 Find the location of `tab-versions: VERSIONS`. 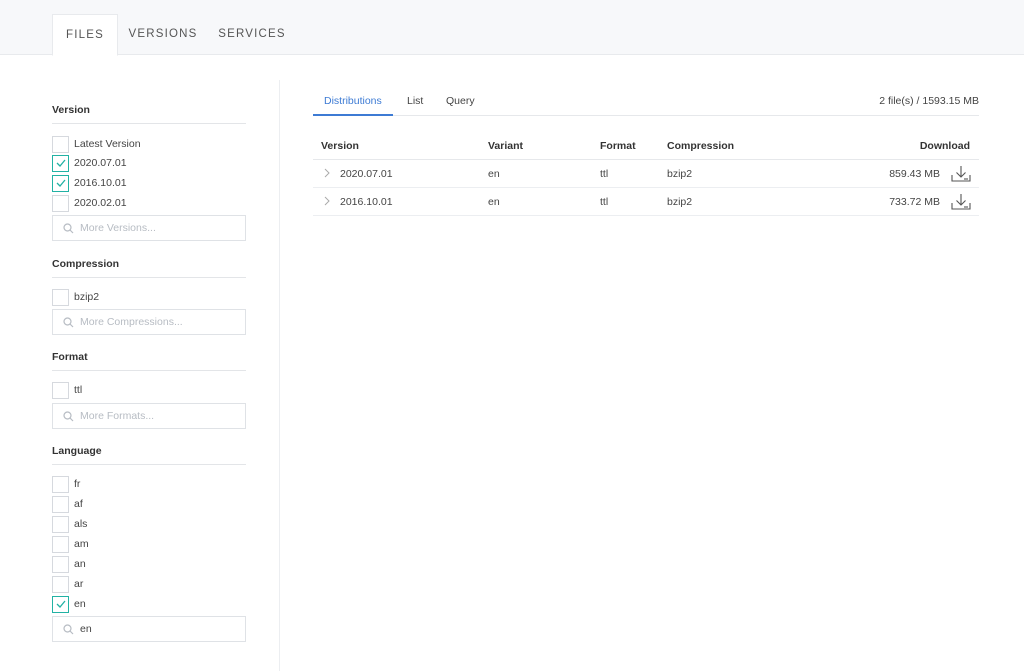

tab-versions: VERSIONS is located at coordinates (163, 35).